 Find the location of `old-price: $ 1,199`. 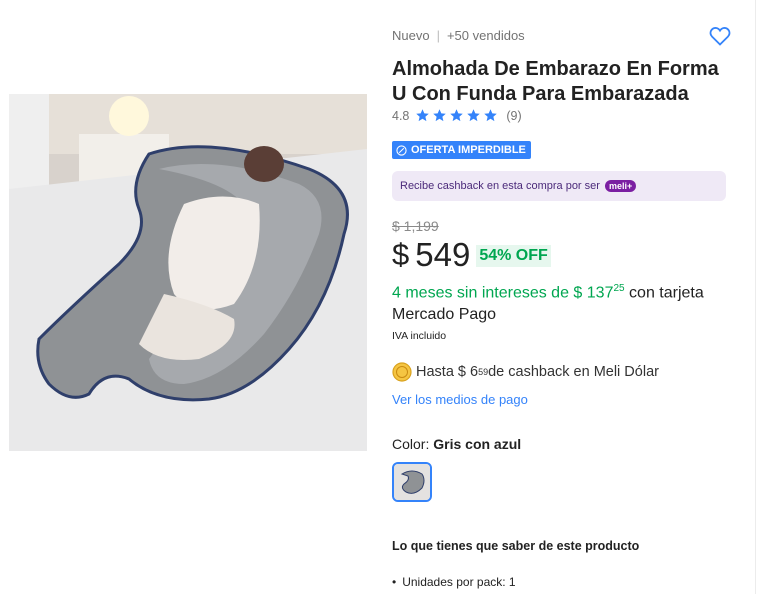

old-price: $ 1,199 is located at coordinates (415, 226).